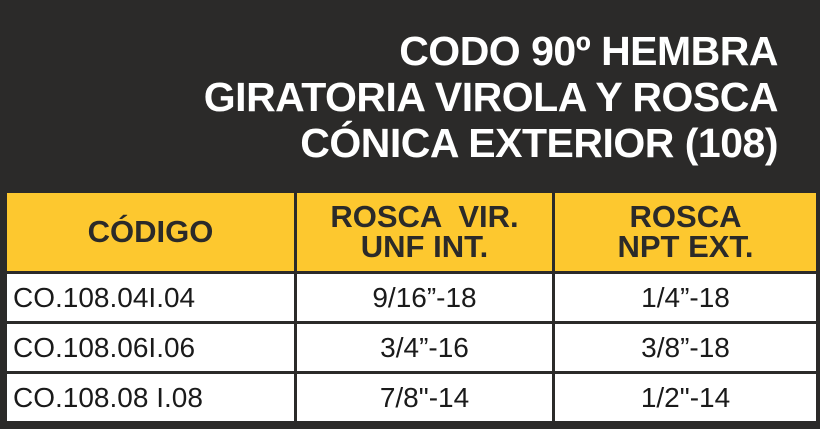 The height and width of the screenshot is (429, 820). I want to click on code-cell: CO.108.06I.06, so click(150, 347).